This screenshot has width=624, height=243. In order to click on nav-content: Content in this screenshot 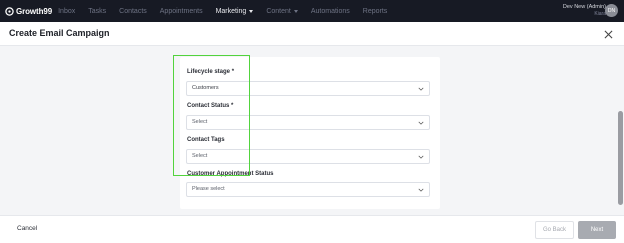, I will do `click(282, 11)`.